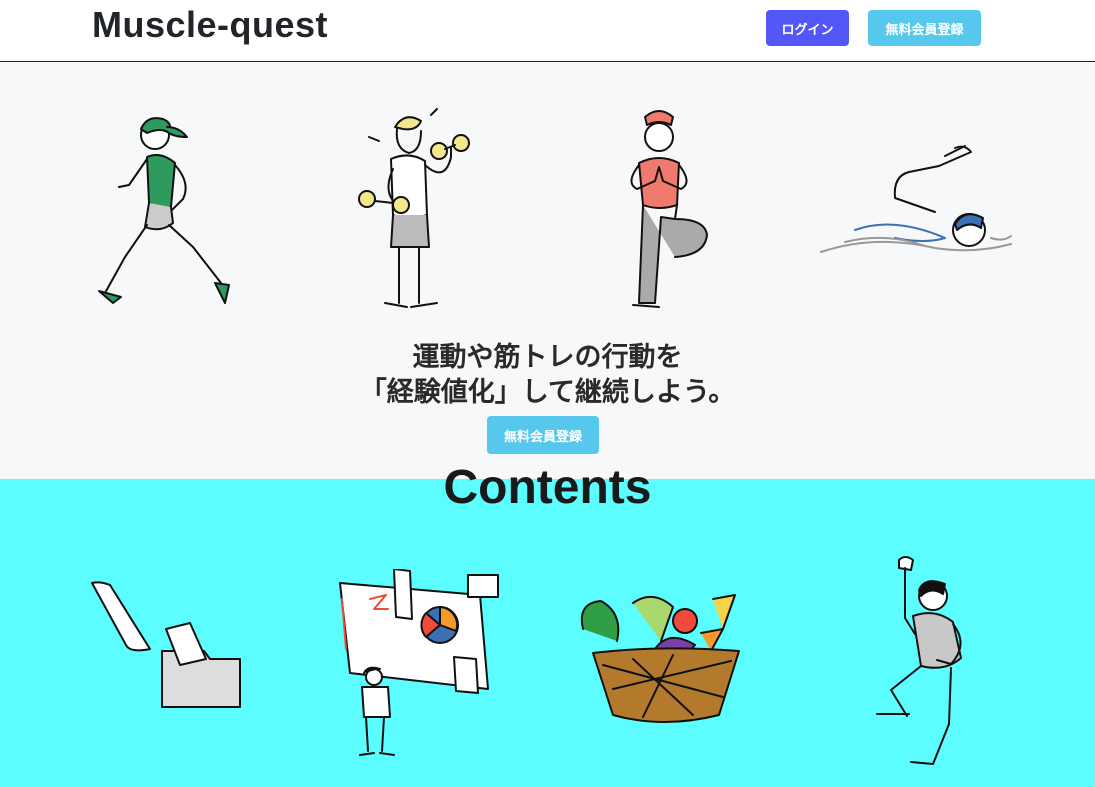 This screenshot has height=787, width=1095. I want to click on contents-title: Contents, so click(547, 487).